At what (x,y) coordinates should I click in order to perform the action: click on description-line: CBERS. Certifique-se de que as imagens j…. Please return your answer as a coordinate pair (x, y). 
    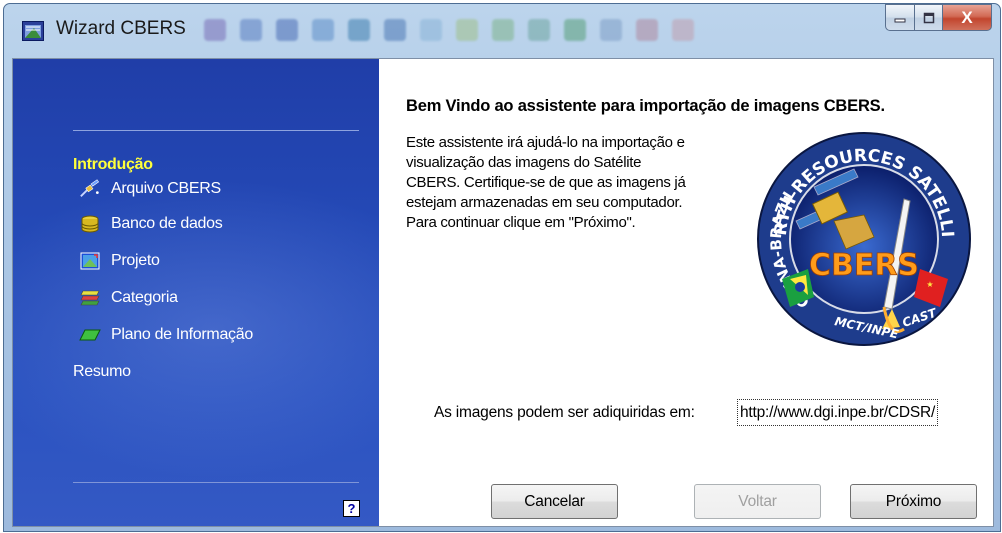
    Looking at the image, I should click on (546, 182).